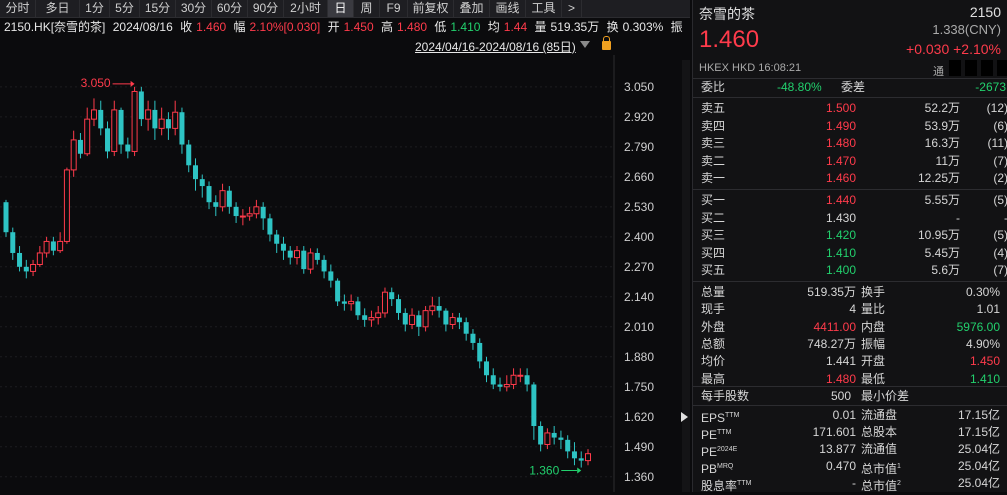 This screenshot has width=1007, height=495. Describe the element at coordinates (955, 68) in the screenshot. I see `status-block` at that location.